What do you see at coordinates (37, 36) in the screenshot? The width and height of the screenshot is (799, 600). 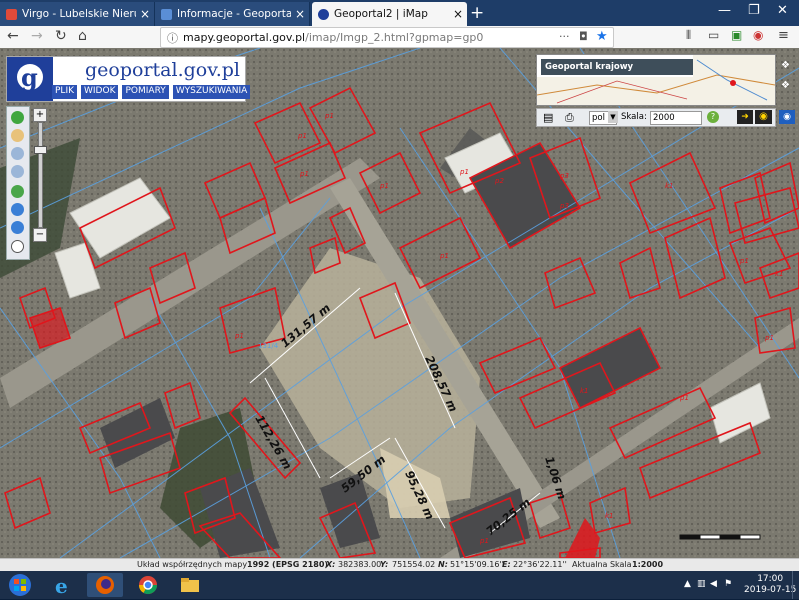 I see `forward-icon: →` at bounding box center [37, 36].